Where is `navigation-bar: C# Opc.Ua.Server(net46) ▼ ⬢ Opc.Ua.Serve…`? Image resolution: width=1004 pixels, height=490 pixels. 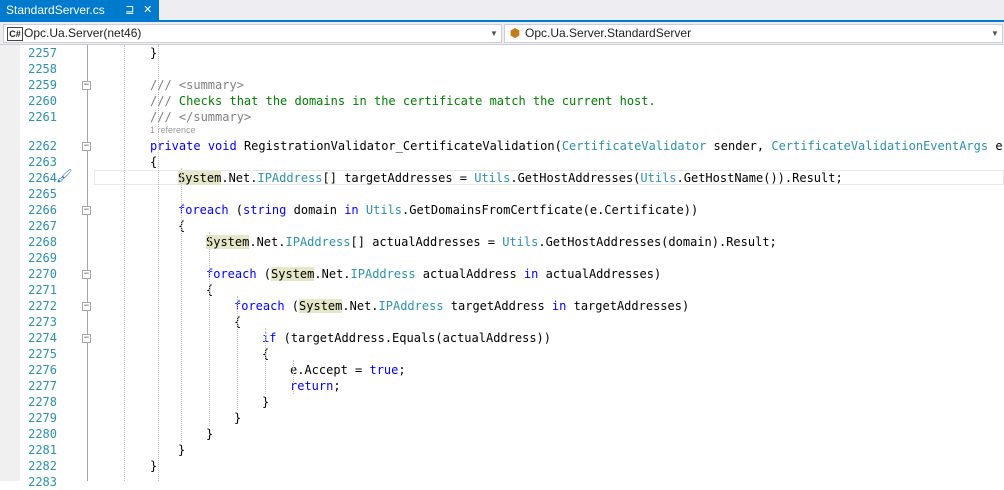 navigation-bar: C# Opc.Ua.Server(net46) ▼ ⬢ Opc.Ua.Serve… is located at coordinates (502, 33).